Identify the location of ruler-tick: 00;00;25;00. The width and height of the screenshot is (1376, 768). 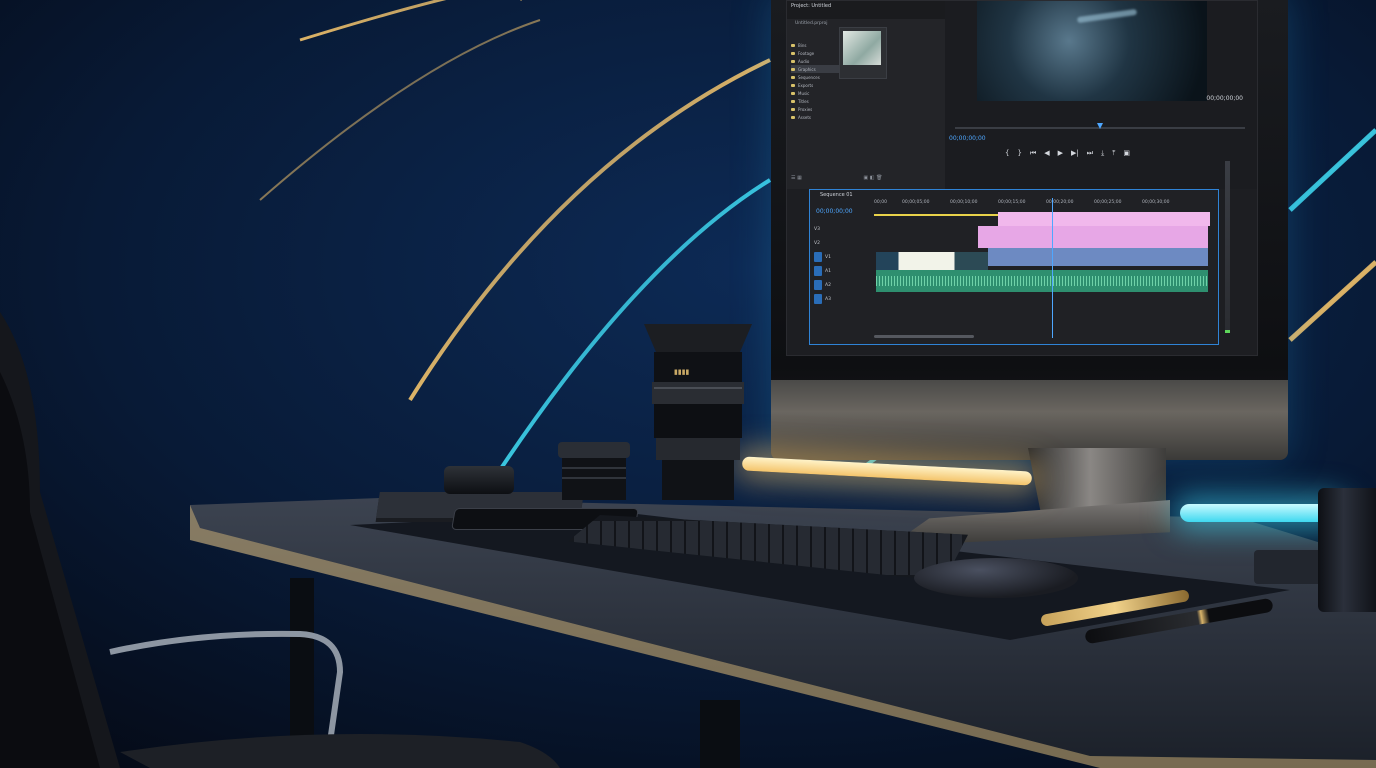
(1108, 202).